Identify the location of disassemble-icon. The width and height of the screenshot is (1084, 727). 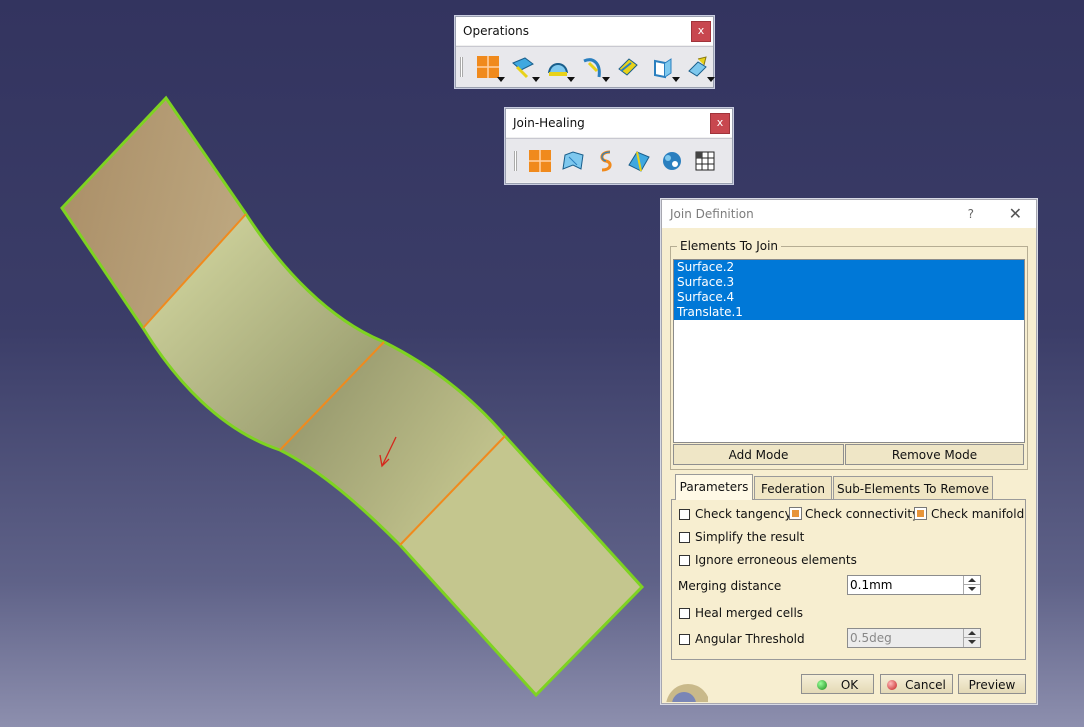
(705, 161).